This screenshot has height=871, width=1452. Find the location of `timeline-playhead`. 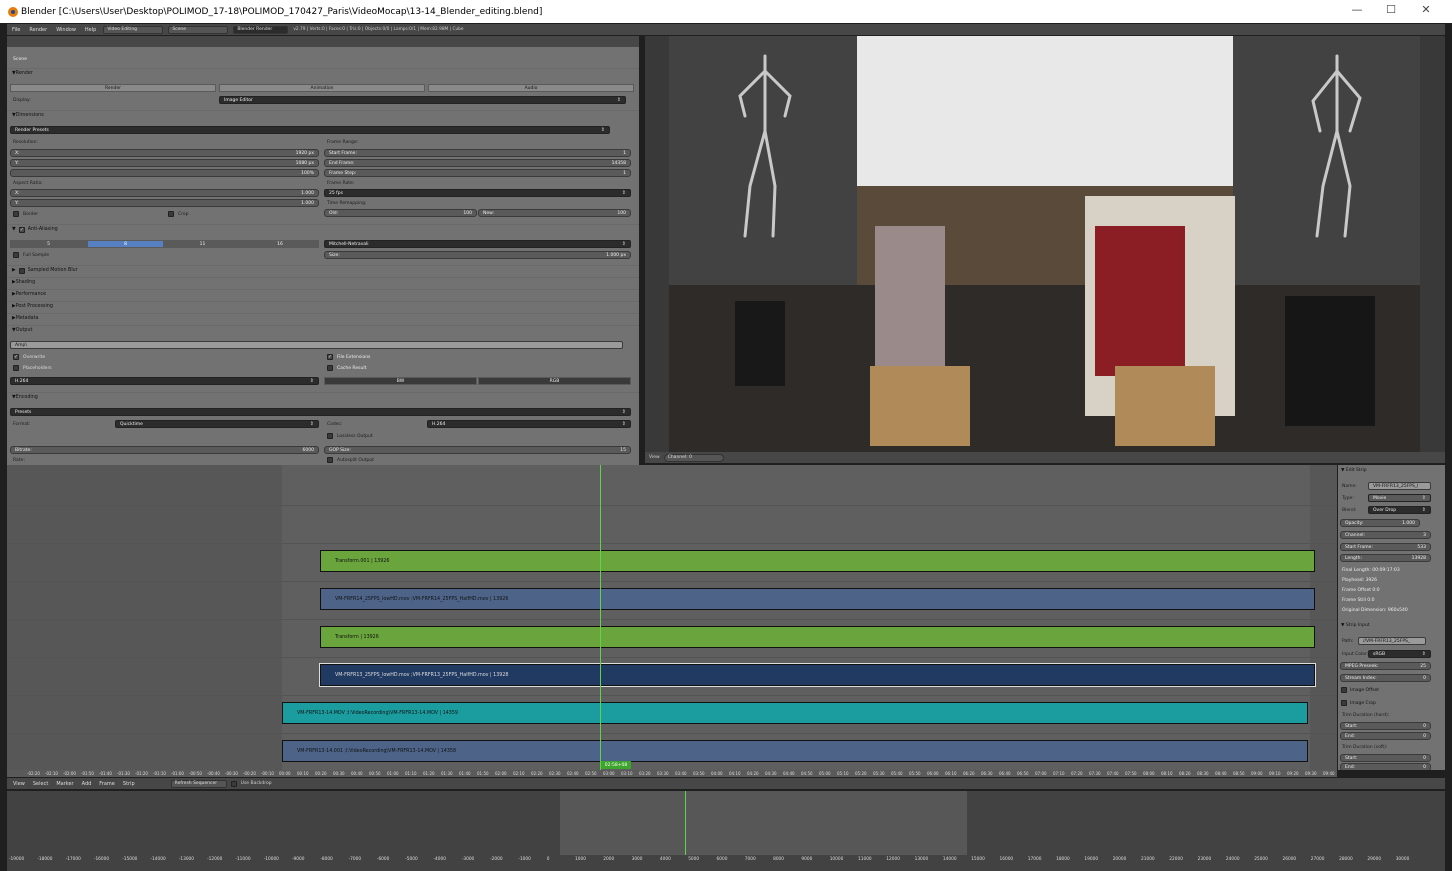

timeline-playhead is located at coordinates (685, 823).